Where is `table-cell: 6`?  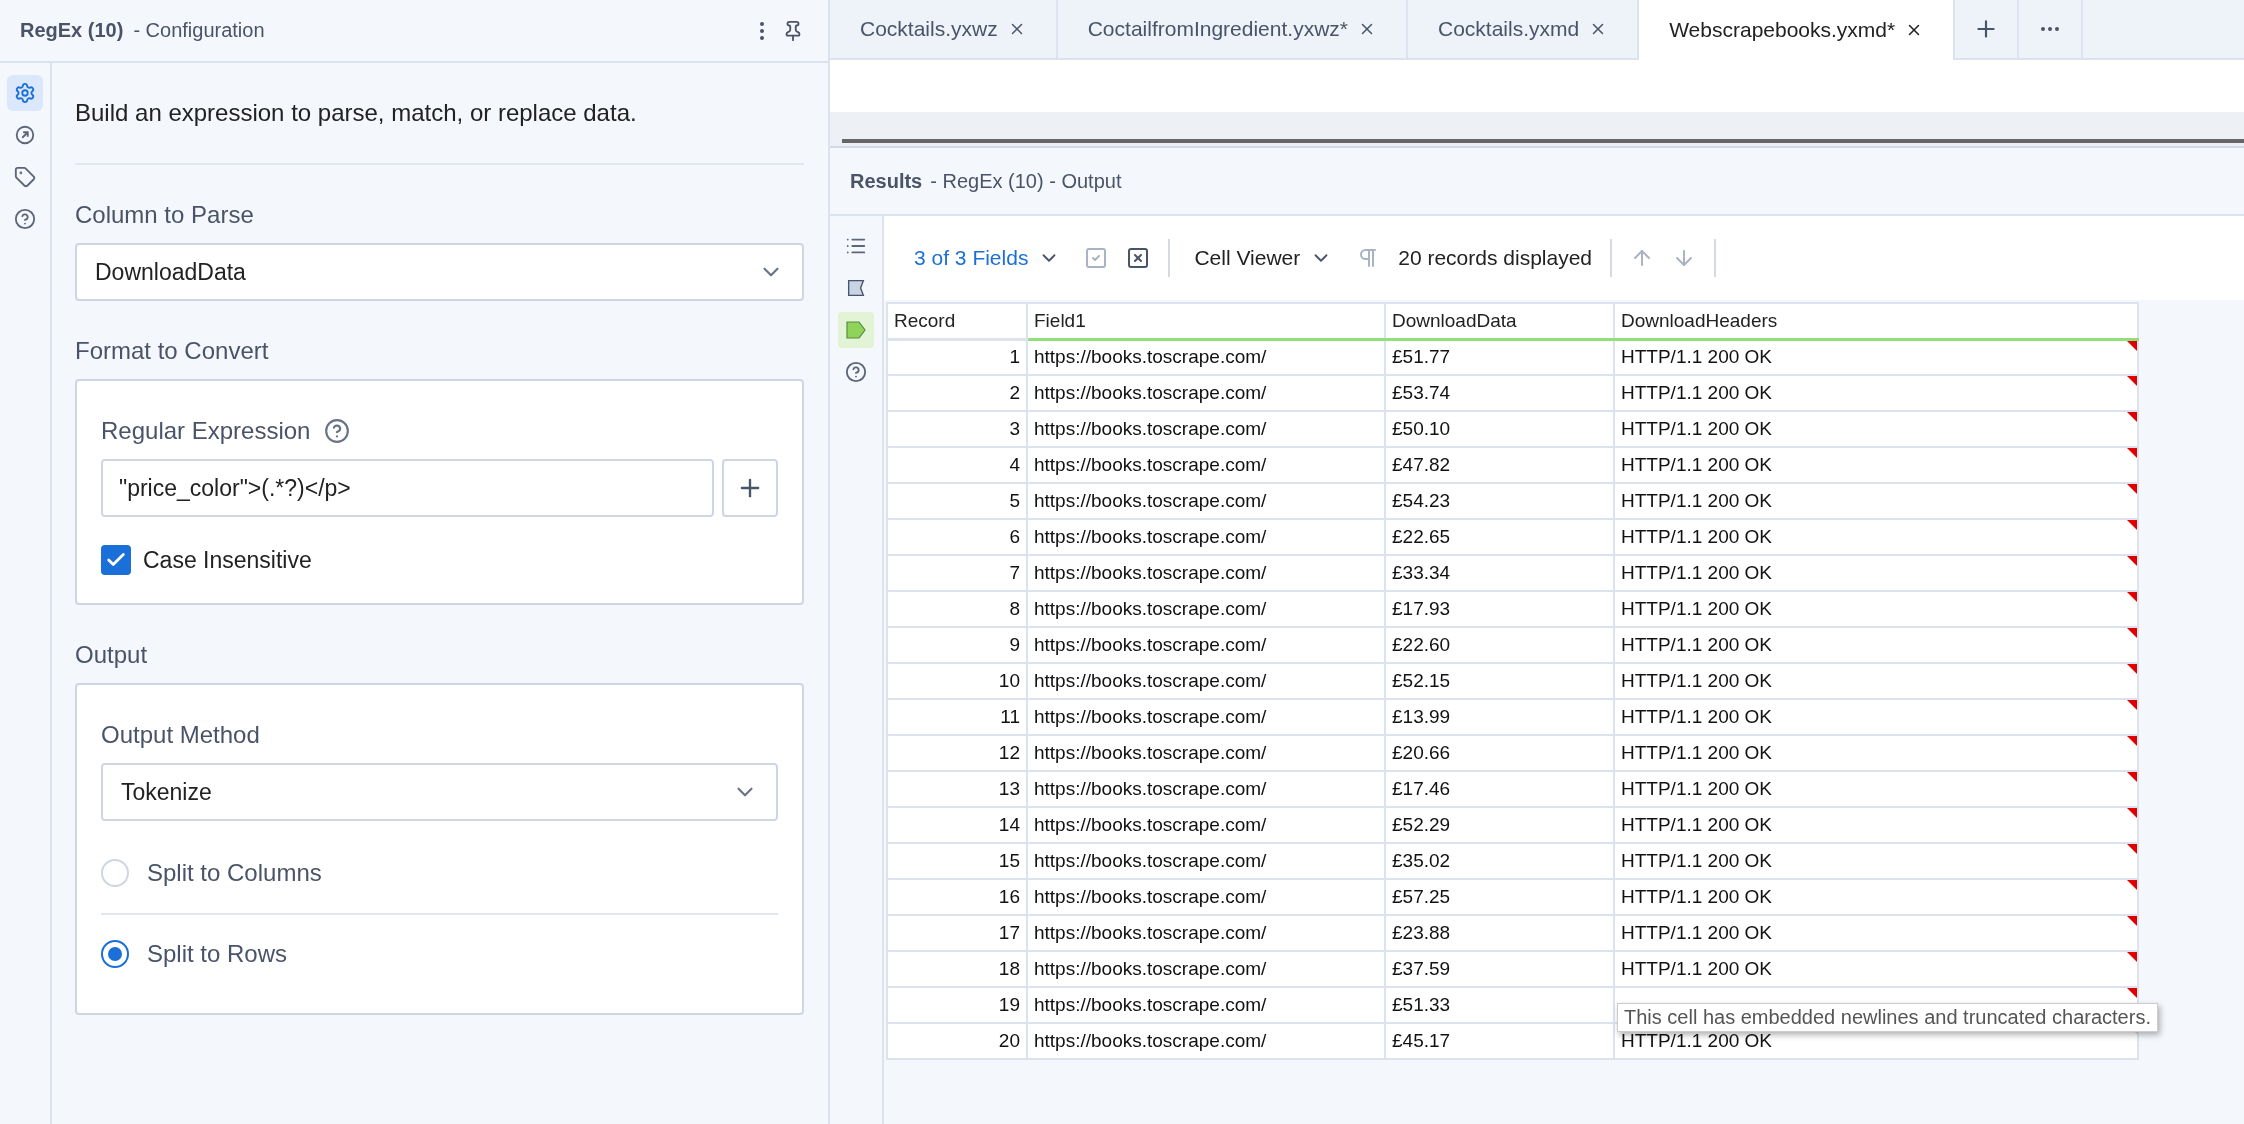
table-cell: 6 is located at coordinates (957, 537).